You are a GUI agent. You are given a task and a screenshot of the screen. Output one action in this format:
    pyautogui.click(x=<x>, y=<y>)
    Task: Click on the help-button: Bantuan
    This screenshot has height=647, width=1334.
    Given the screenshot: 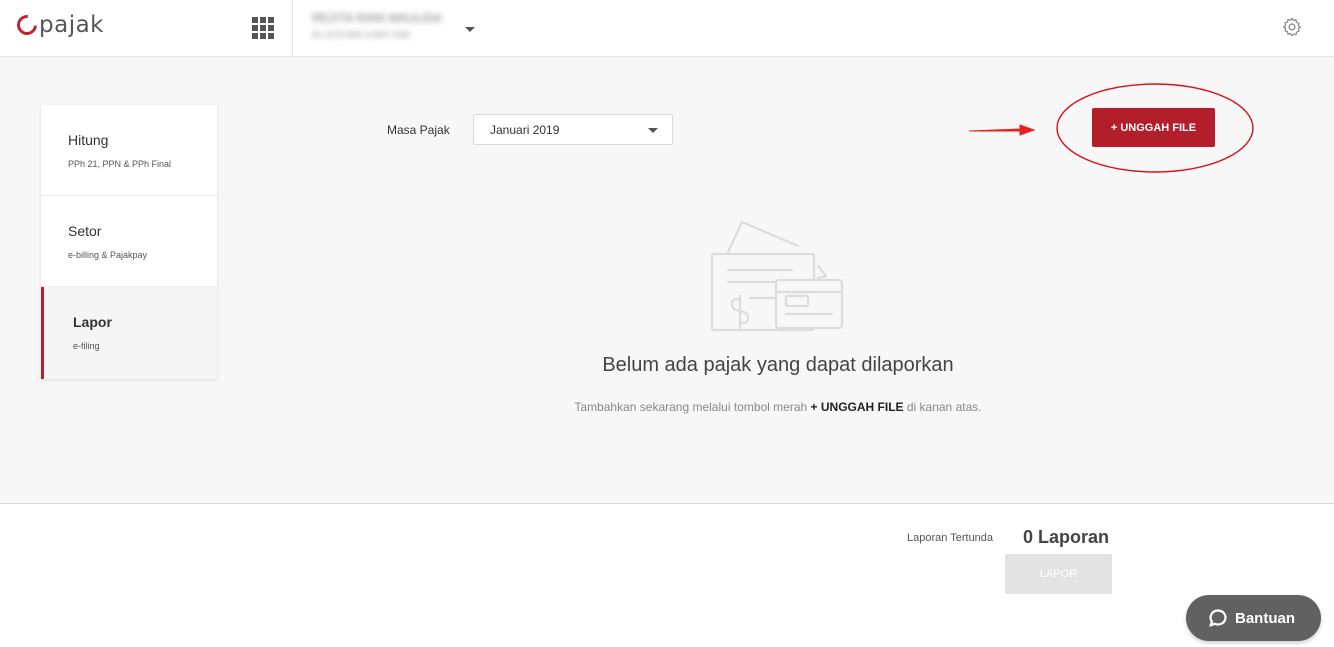 What is the action you would take?
    pyautogui.click(x=1253, y=618)
    